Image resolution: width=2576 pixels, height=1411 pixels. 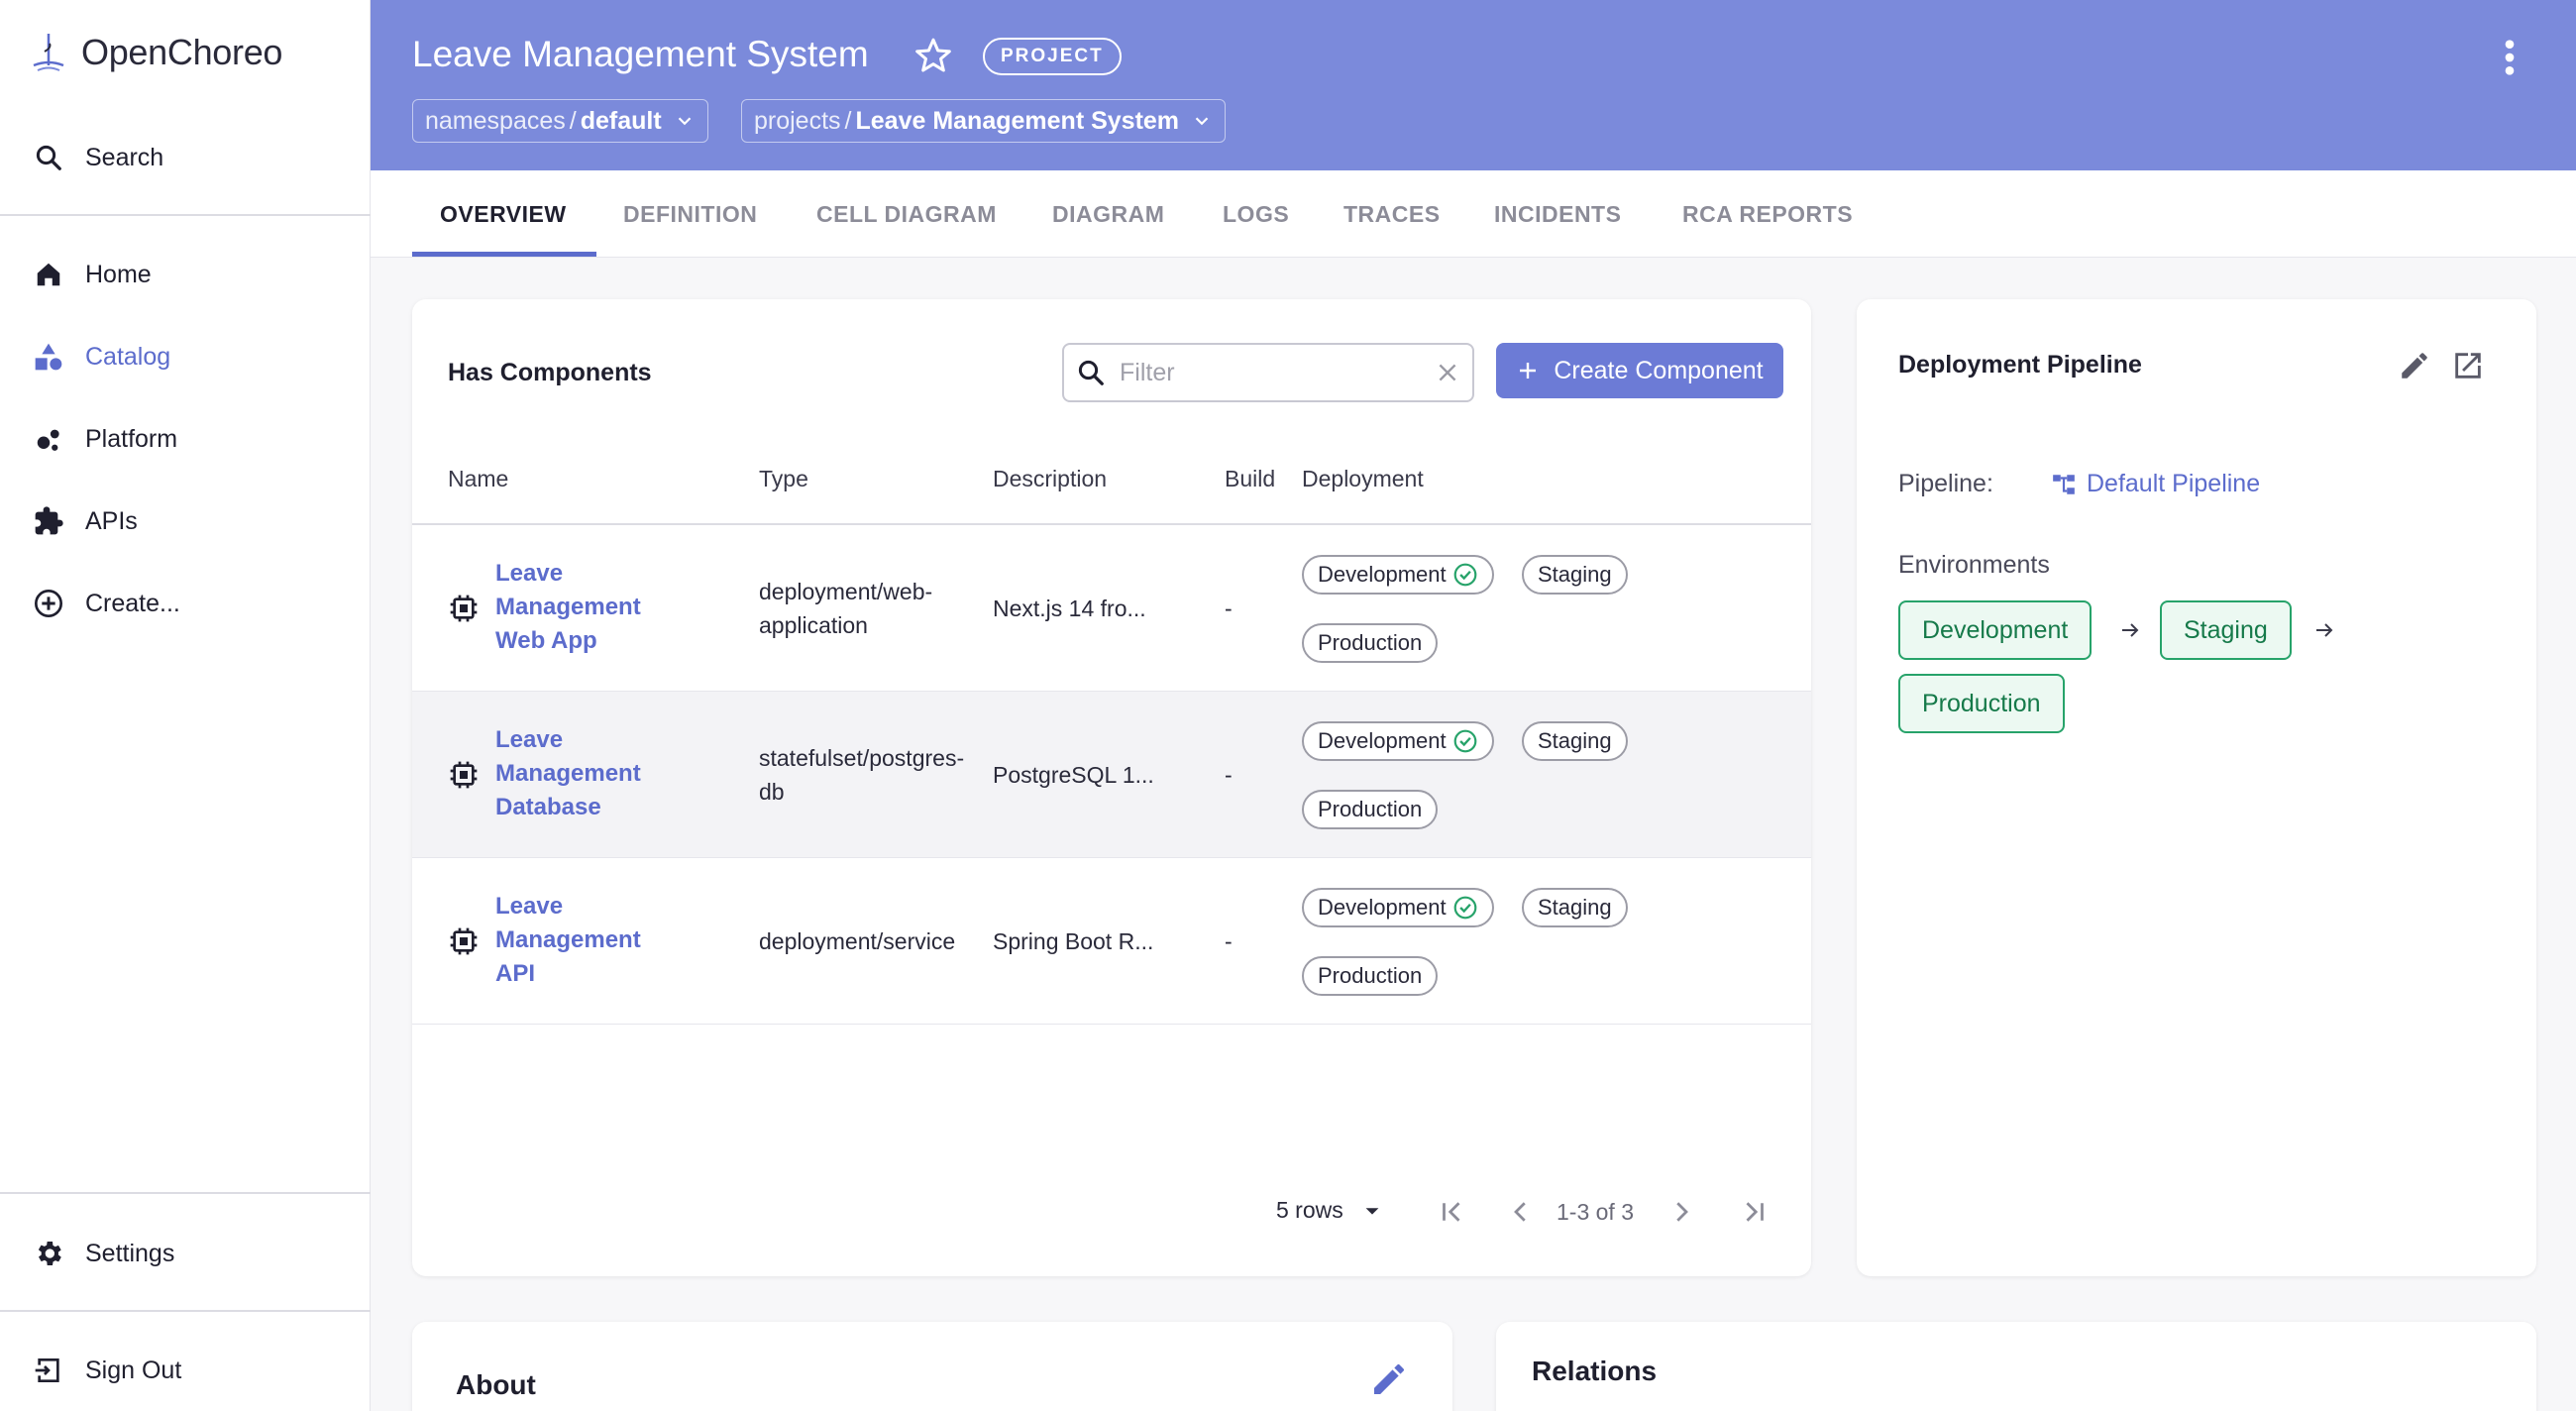 I want to click on sidebar-item-sign-out: Sign Out, so click(x=106, y=1370).